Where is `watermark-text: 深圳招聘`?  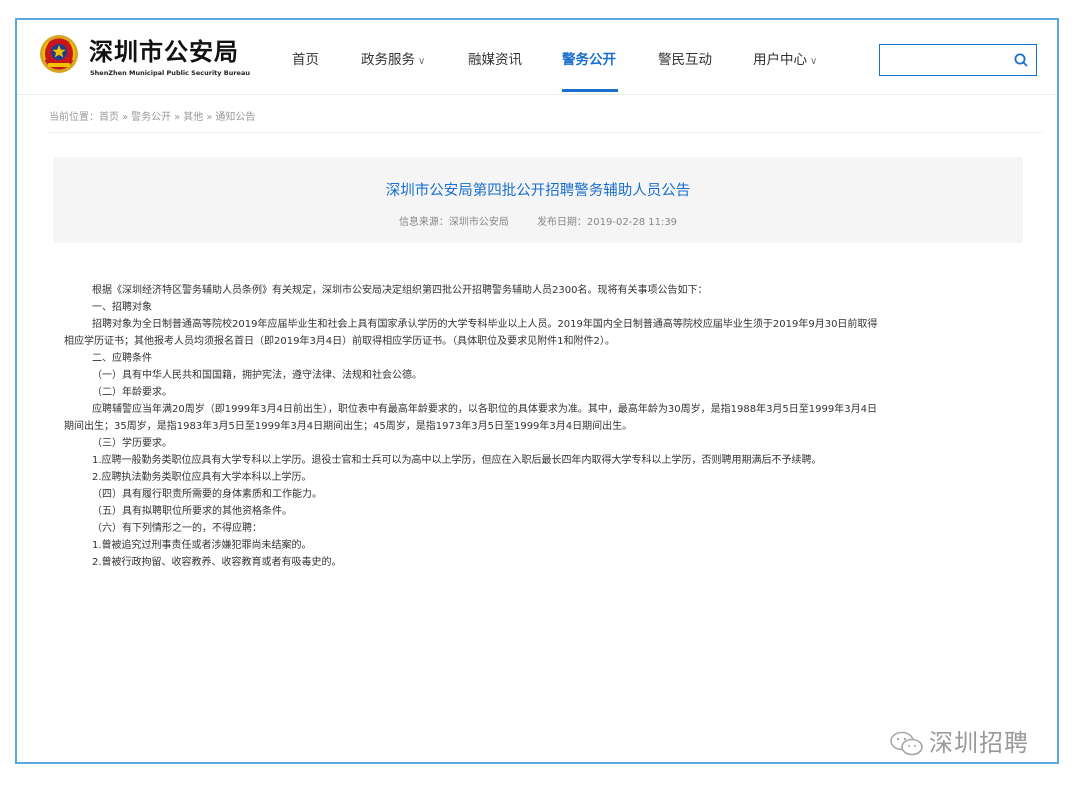 watermark-text: 深圳招聘 is located at coordinates (979, 743).